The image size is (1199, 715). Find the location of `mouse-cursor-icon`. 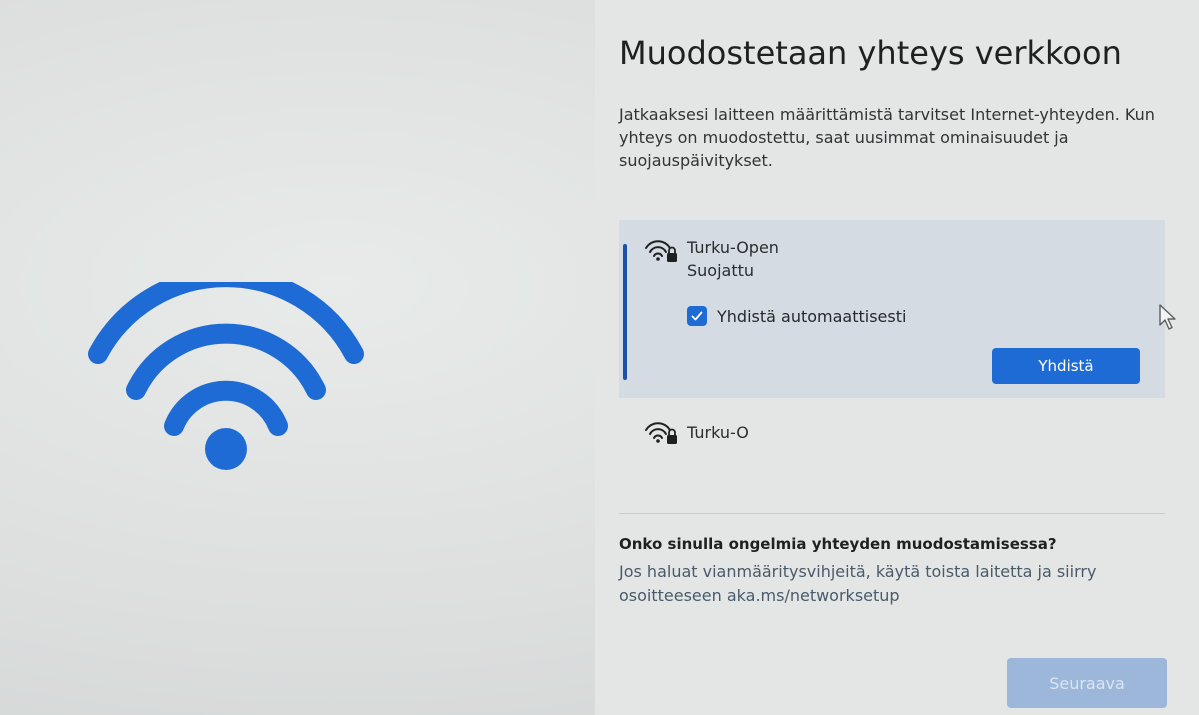

mouse-cursor-icon is located at coordinates (1167, 317).